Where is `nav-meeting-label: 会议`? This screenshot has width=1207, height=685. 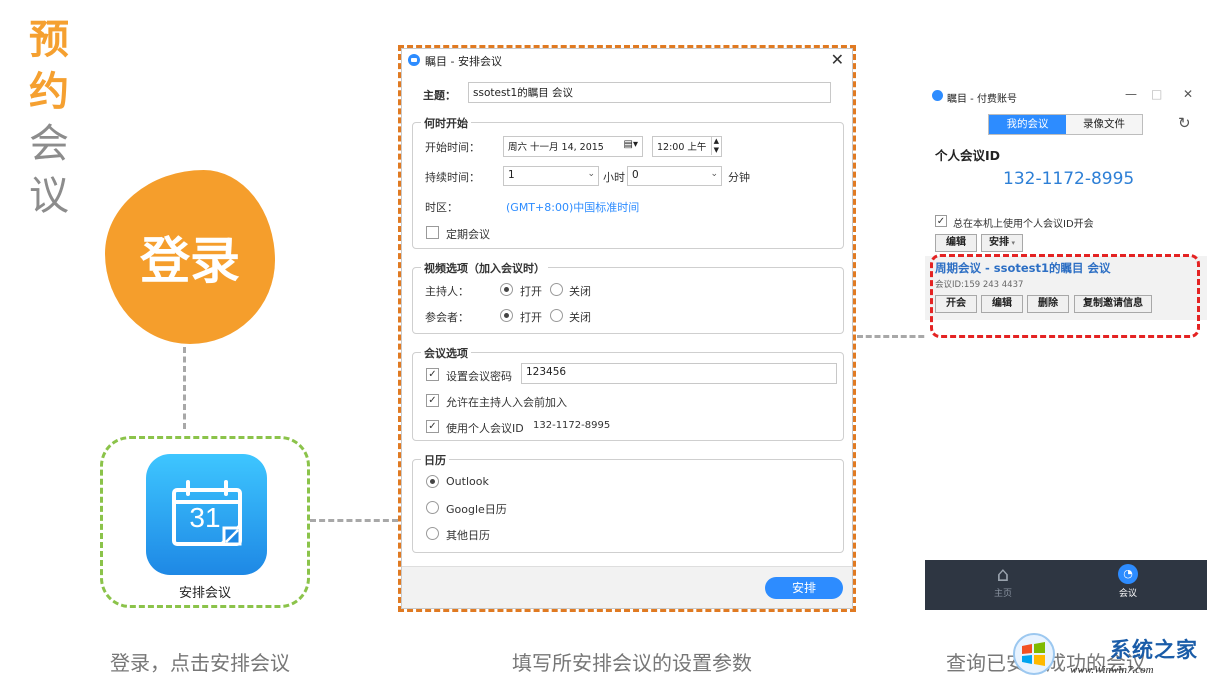 nav-meeting-label: 会议 is located at coordinates (1127, 594).